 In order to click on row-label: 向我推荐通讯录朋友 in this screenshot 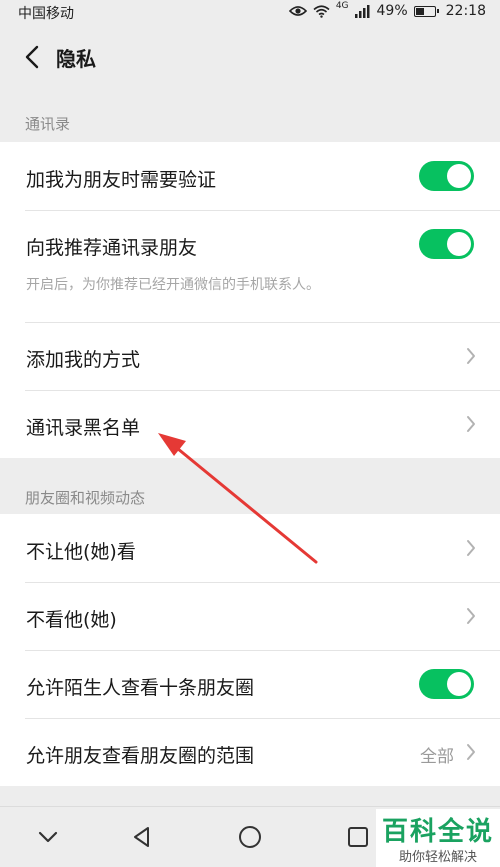, I will do `click(112, 248)`.